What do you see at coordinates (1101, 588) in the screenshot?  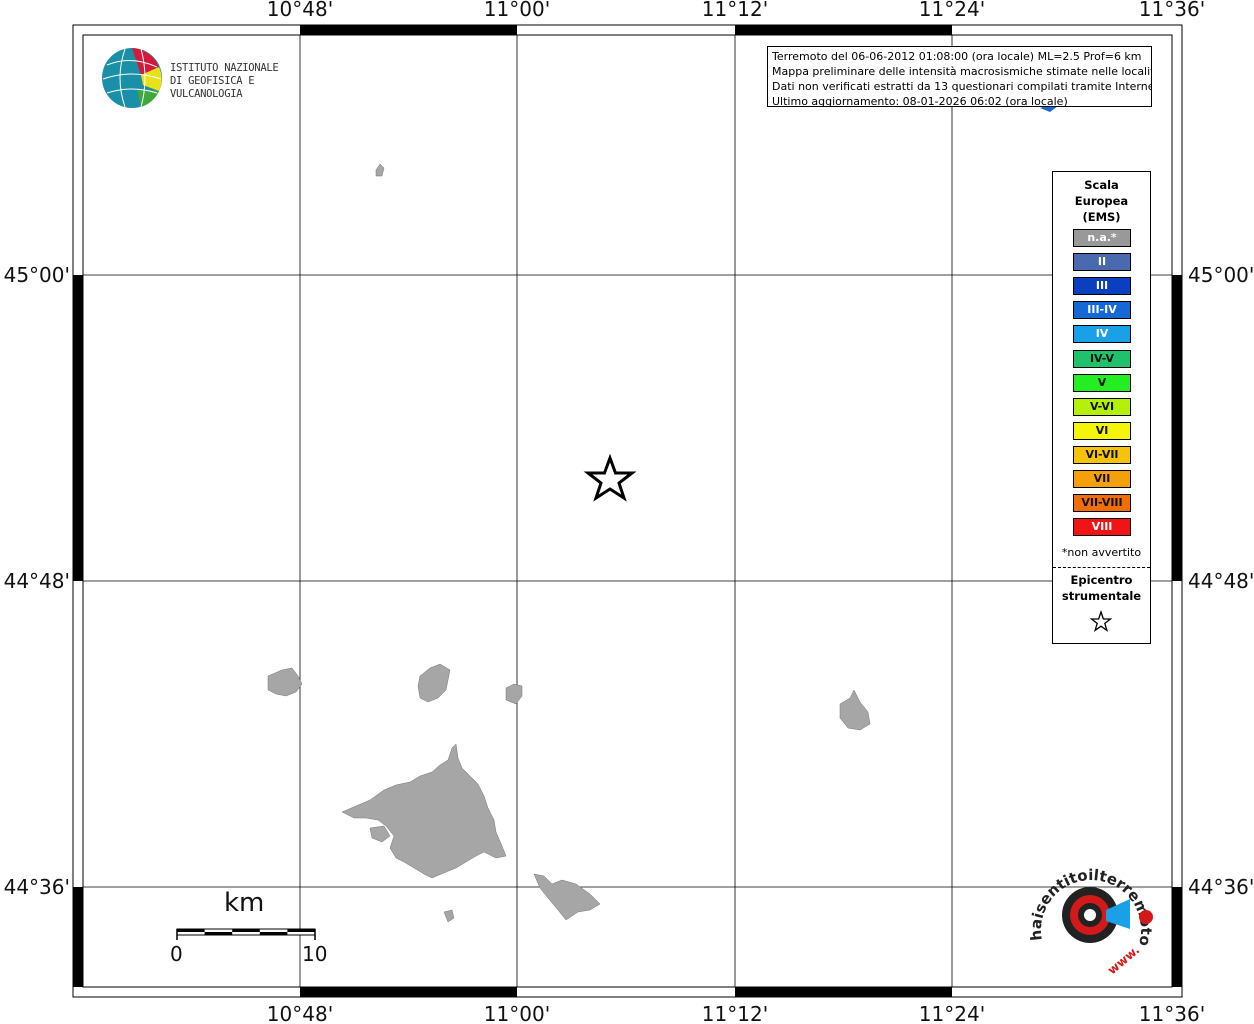 I see `legend-epicenter-label: Epicentro strumentale` at bounding box center [1101, 588].